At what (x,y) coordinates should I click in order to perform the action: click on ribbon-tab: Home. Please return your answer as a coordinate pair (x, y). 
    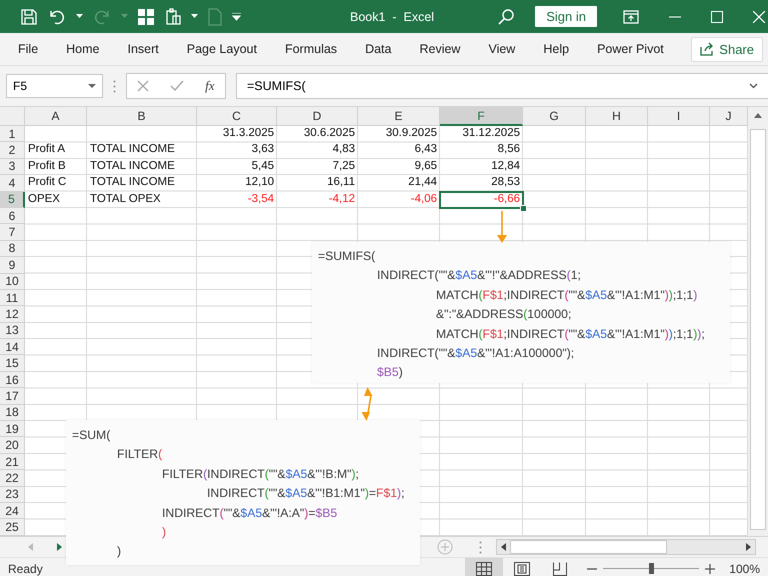
    Looking at the image, I should click on (83, 49).